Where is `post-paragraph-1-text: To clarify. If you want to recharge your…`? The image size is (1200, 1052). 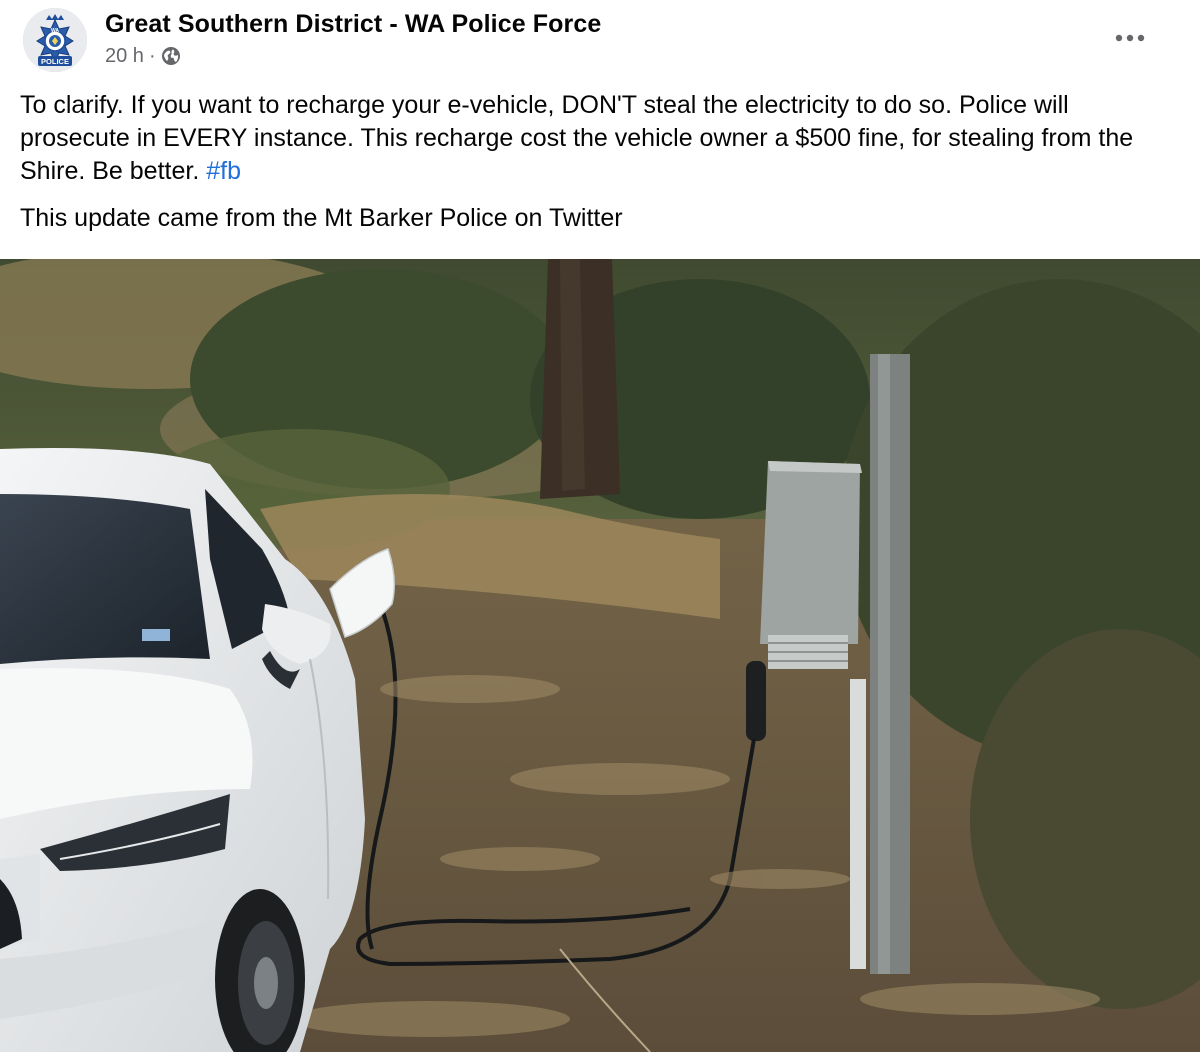
post-paragraph-1-text: To clarify. If you want to recharge your… is located at coordinates (577, 138).